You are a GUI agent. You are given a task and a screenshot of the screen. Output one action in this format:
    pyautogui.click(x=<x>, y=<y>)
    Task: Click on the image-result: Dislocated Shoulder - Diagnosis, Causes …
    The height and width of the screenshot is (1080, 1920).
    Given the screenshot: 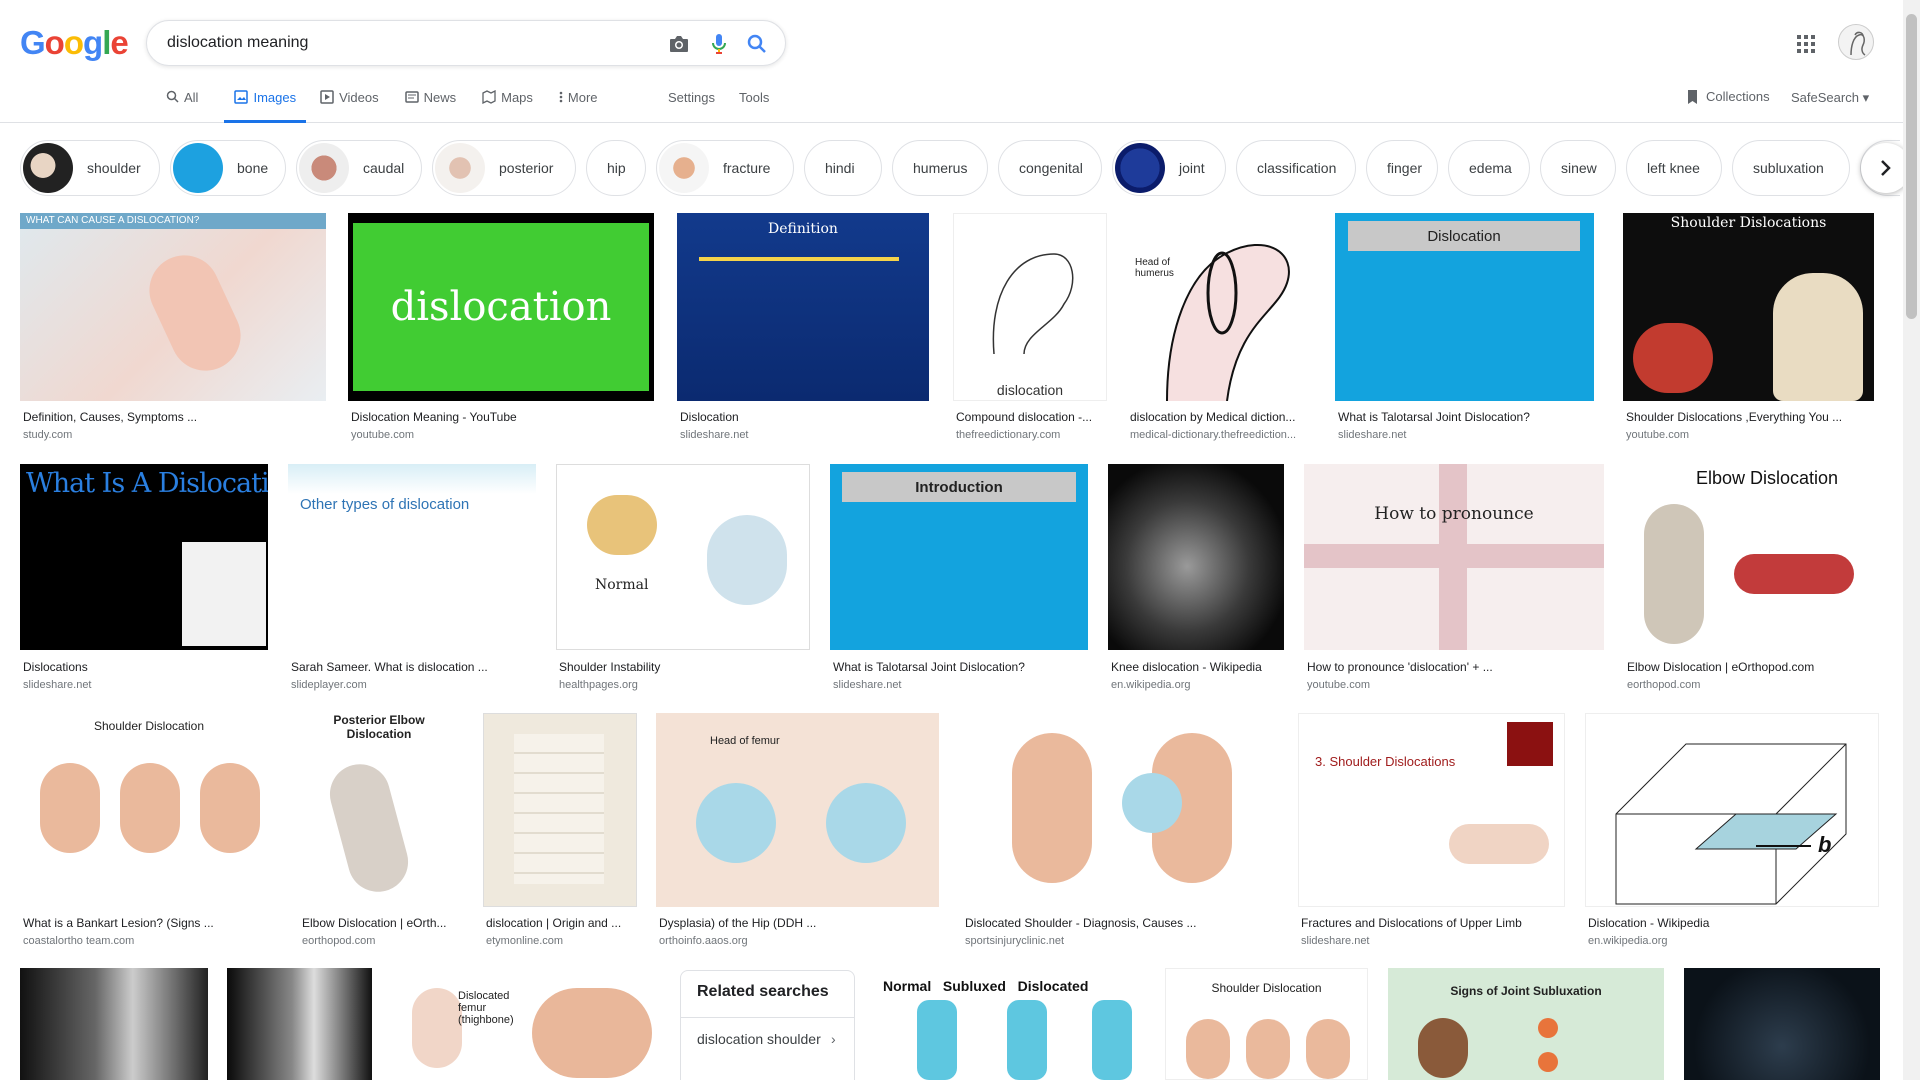 What is the action you would take?
    pyautogui.click(x=1120, y=833)
    